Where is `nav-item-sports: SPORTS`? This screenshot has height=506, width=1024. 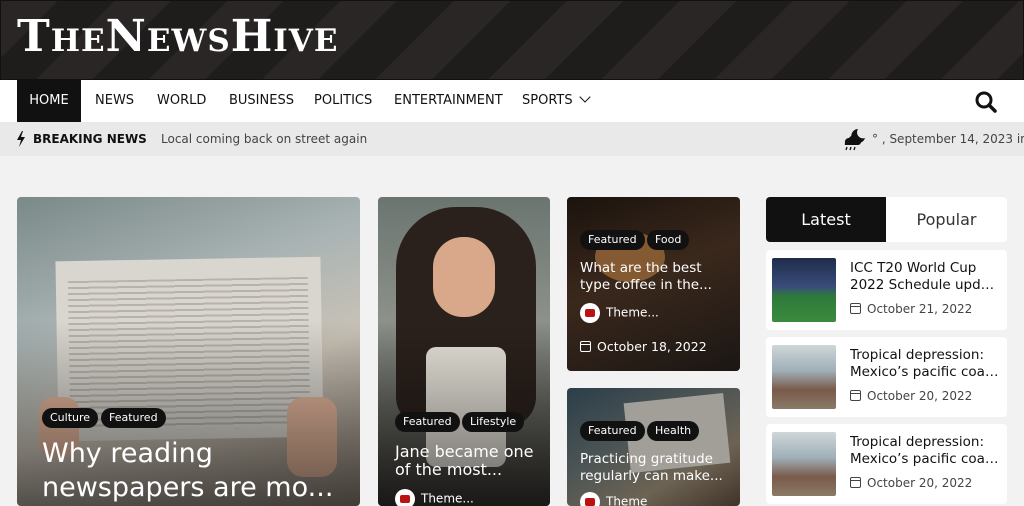
nav-item-sports: SPORTS is located at coordinates (556, 101).